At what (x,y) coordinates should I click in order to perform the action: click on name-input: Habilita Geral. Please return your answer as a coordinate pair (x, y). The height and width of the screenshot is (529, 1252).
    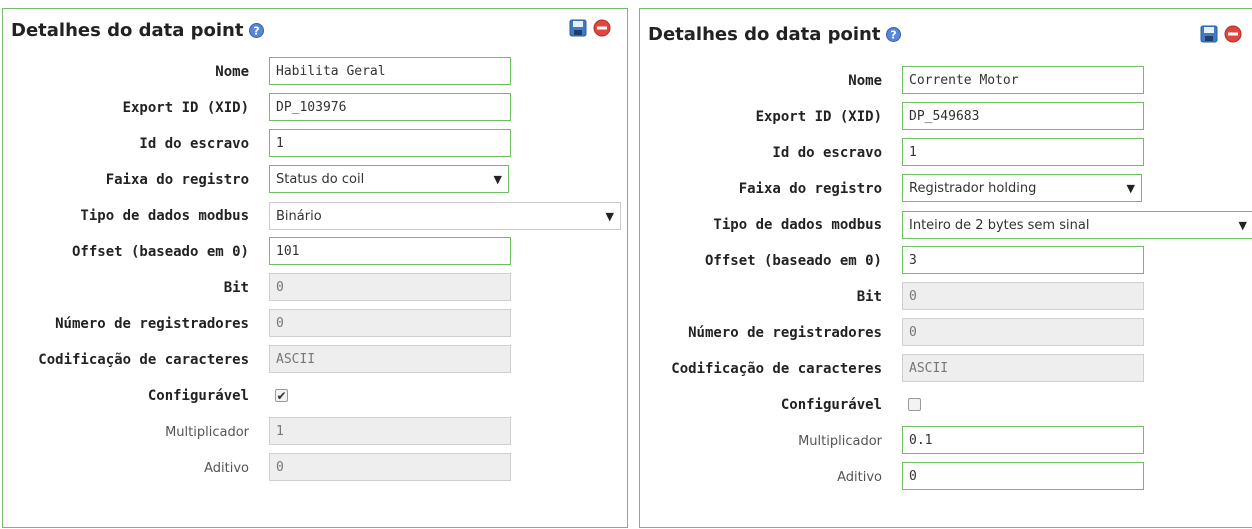
    Looking at the image, I should click on (390, 71).